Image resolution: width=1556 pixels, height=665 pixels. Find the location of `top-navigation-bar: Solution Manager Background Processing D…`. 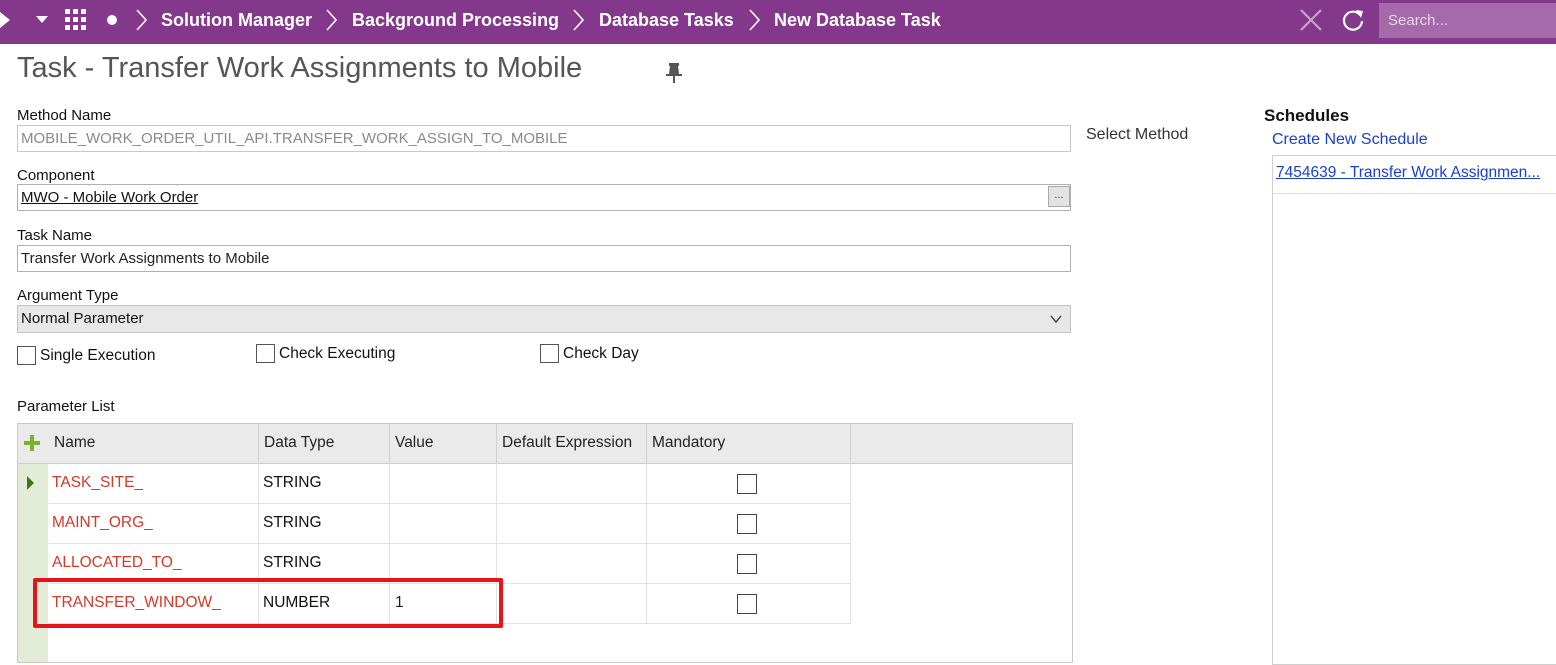

top-navigation-bar: Solution Manager Background Processing D… is located at coordinates (778, 22).